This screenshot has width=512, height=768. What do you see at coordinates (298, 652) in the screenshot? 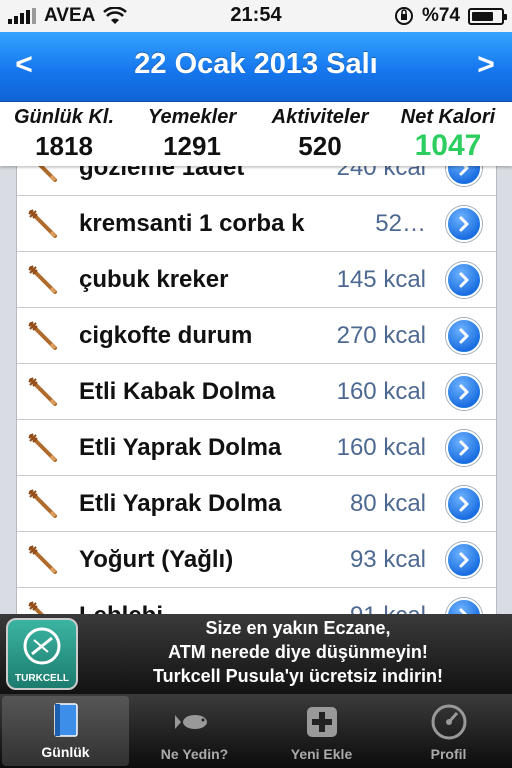
I see `ad-line2: ATM nerede diye düşünmeyin!` at bounding box center [298, 652].